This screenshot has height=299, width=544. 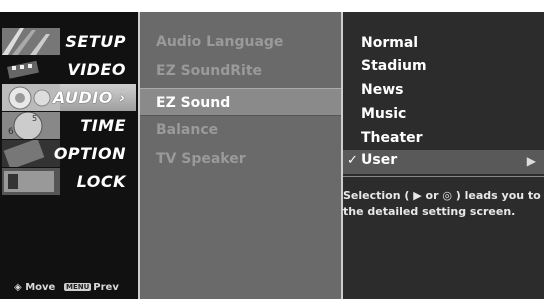 I want to click on checkmark-icon: ✓, so click(x=352, y=160).